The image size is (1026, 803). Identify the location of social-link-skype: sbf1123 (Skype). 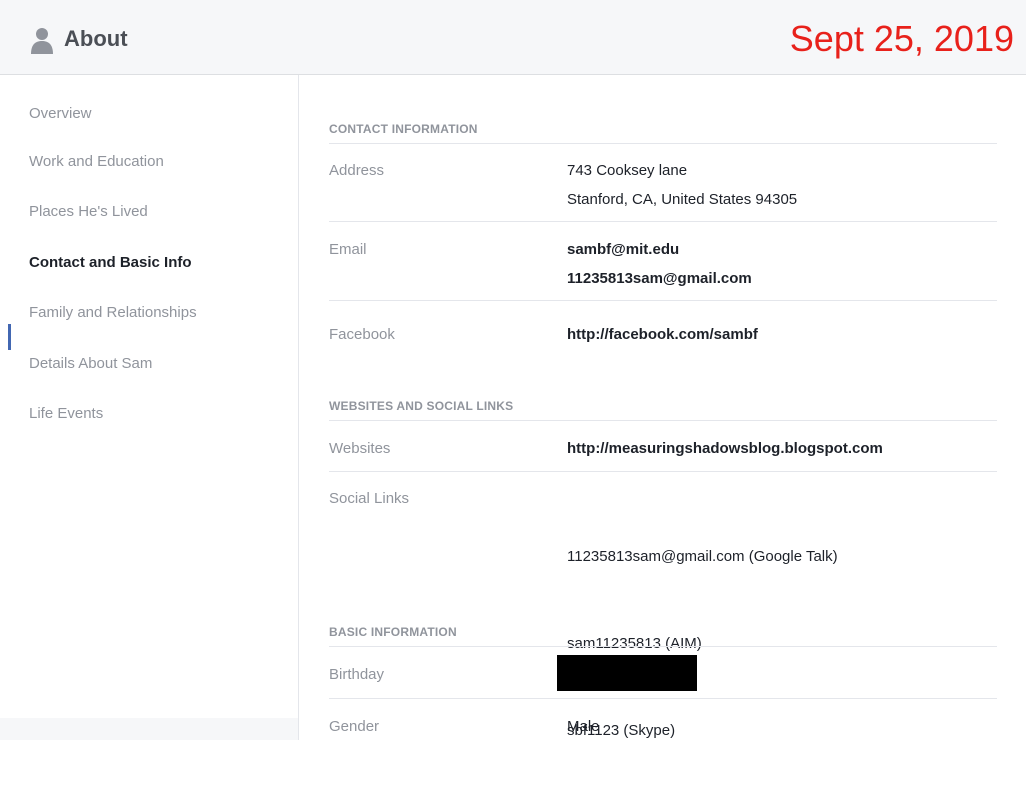
(621, 730).